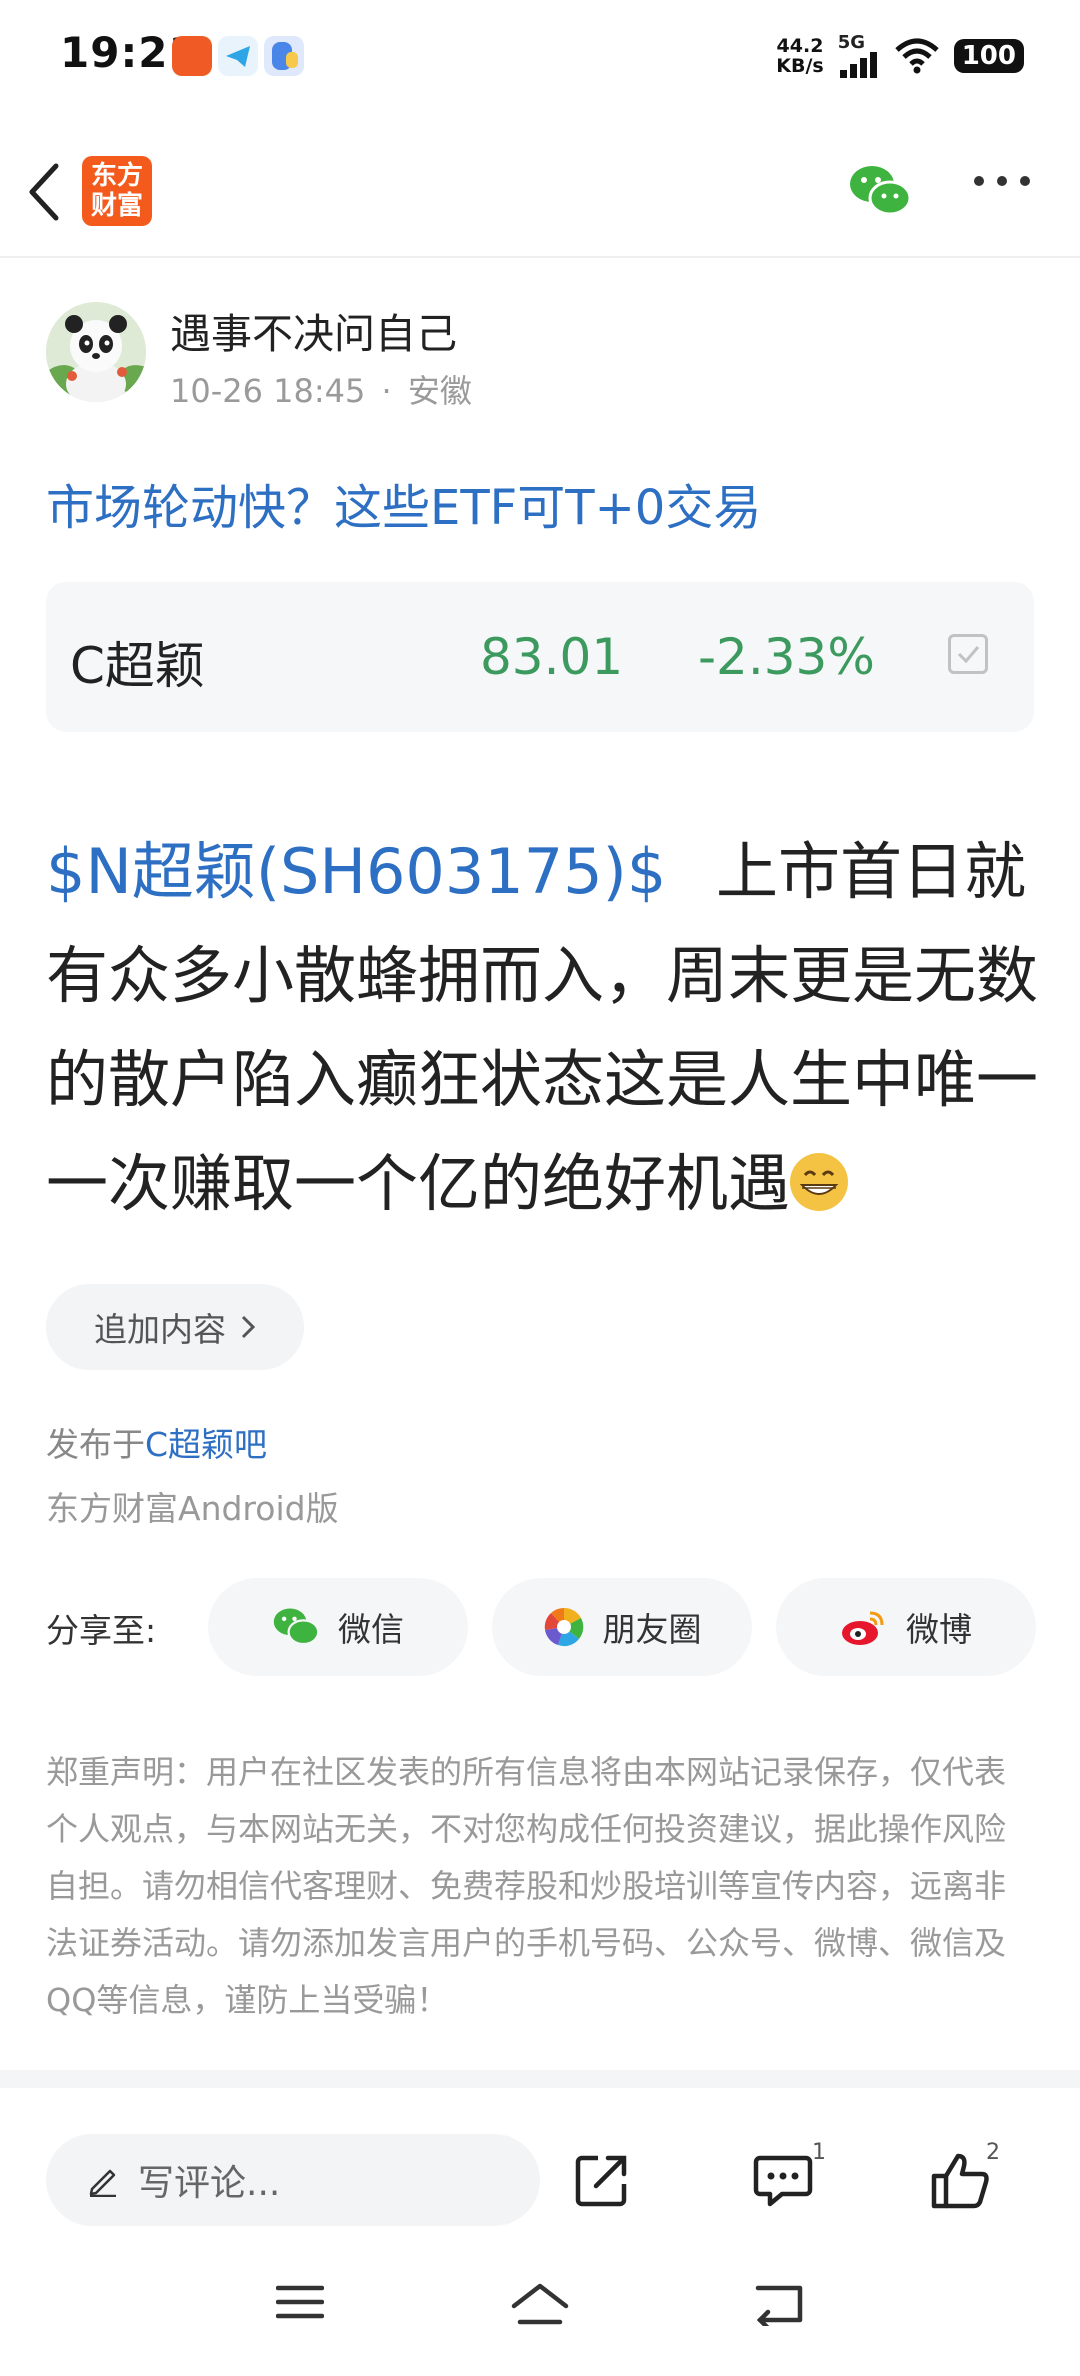 The height and width of the screenshot is (2376, 1080). I want to click on publish-source: 东方财富Android版, so click(192, 1508).